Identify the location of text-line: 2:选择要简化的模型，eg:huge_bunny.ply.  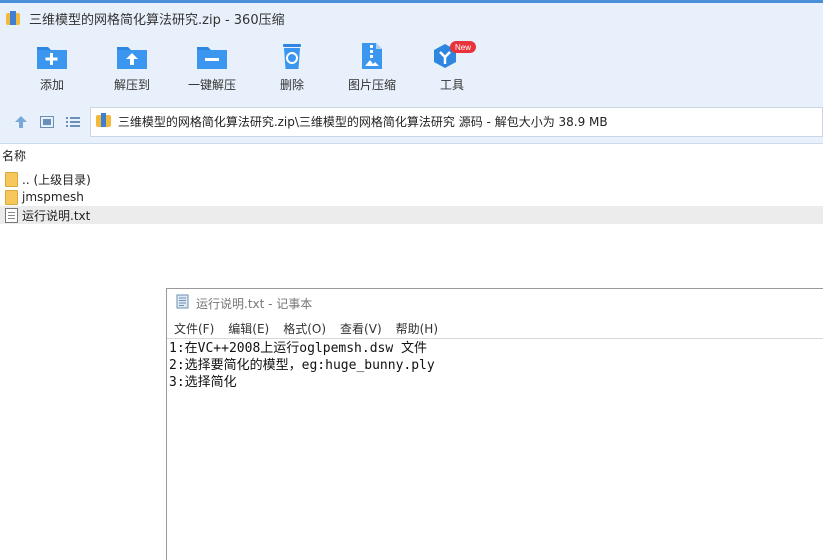
(302, 365).